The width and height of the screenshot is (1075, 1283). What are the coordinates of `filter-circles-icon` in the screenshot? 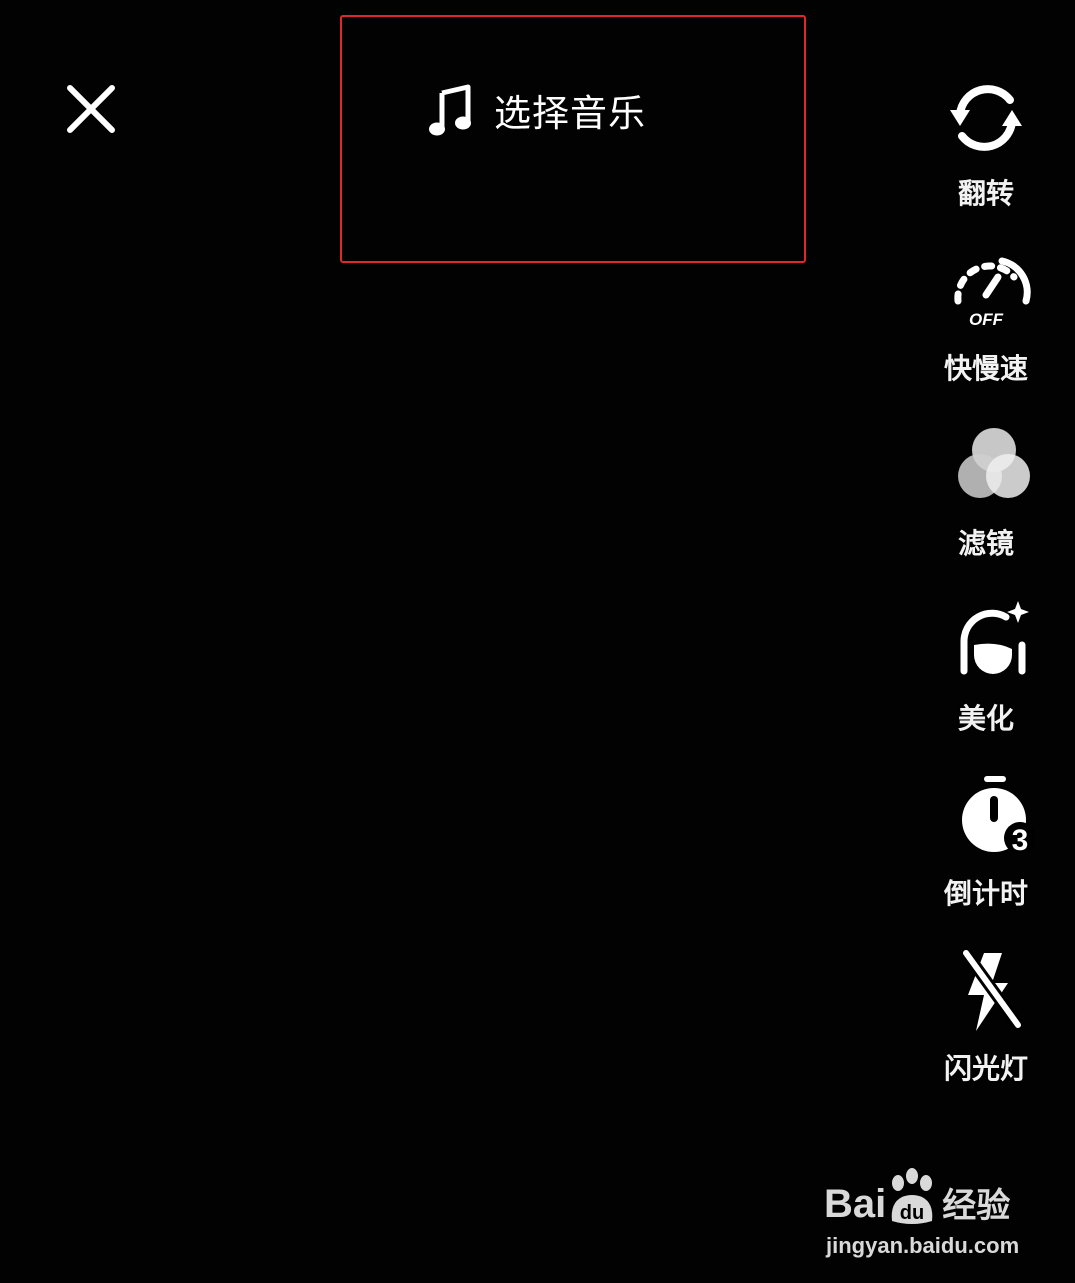 It's located at (994, 463).